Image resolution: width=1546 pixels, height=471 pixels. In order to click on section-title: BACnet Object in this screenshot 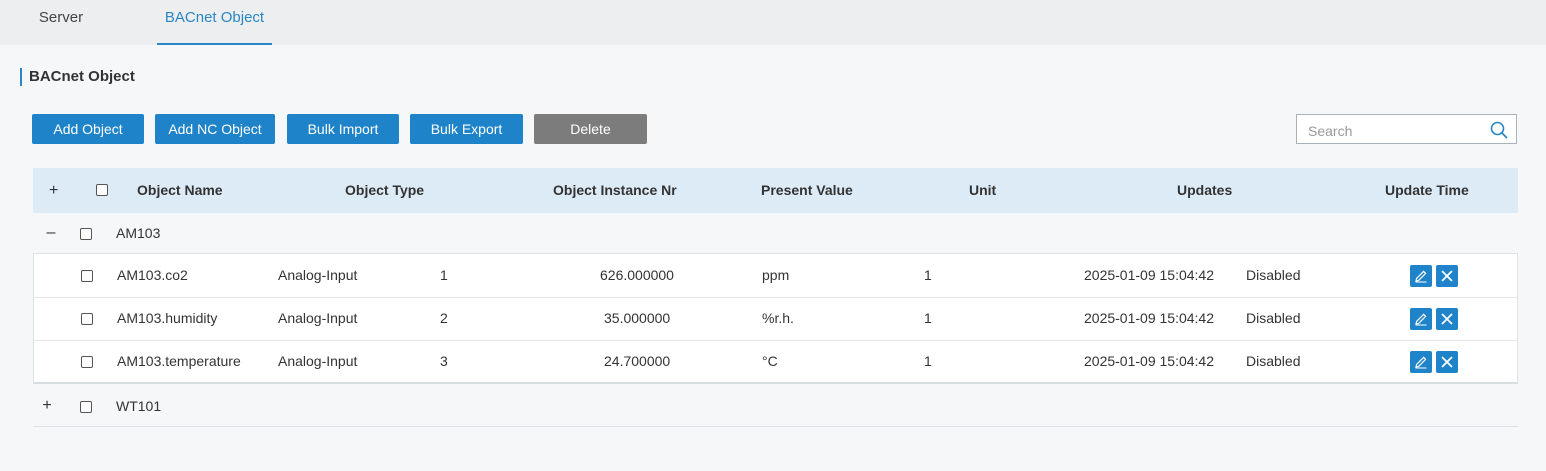, I will do `click(77, 77)`.